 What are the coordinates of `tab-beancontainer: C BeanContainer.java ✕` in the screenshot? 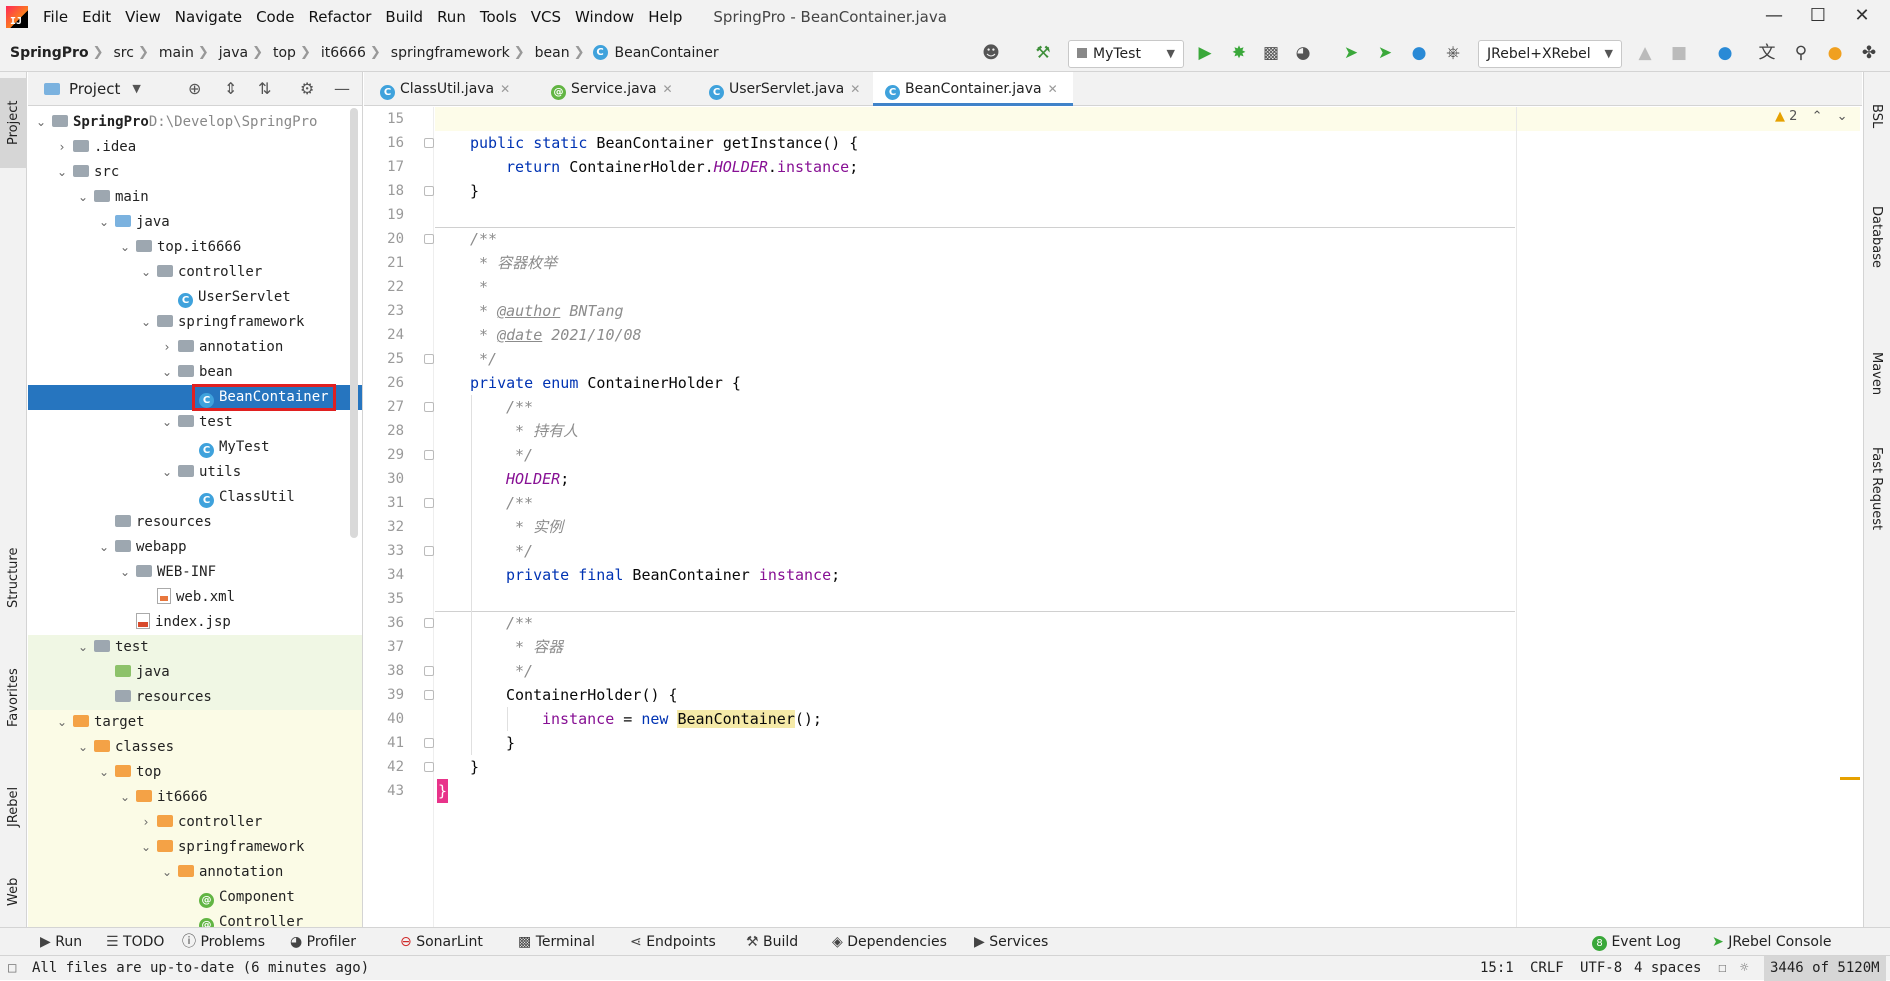 It's located at (973, 89).